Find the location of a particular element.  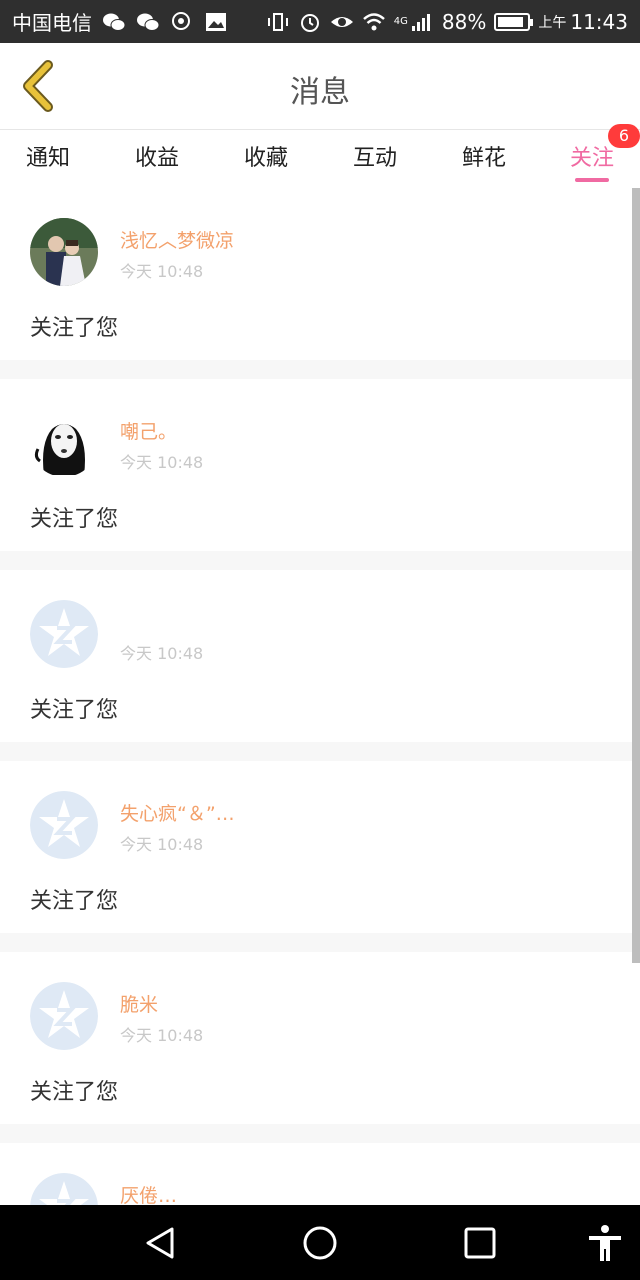

network-label: 4G is located at coordinates (400, 21).